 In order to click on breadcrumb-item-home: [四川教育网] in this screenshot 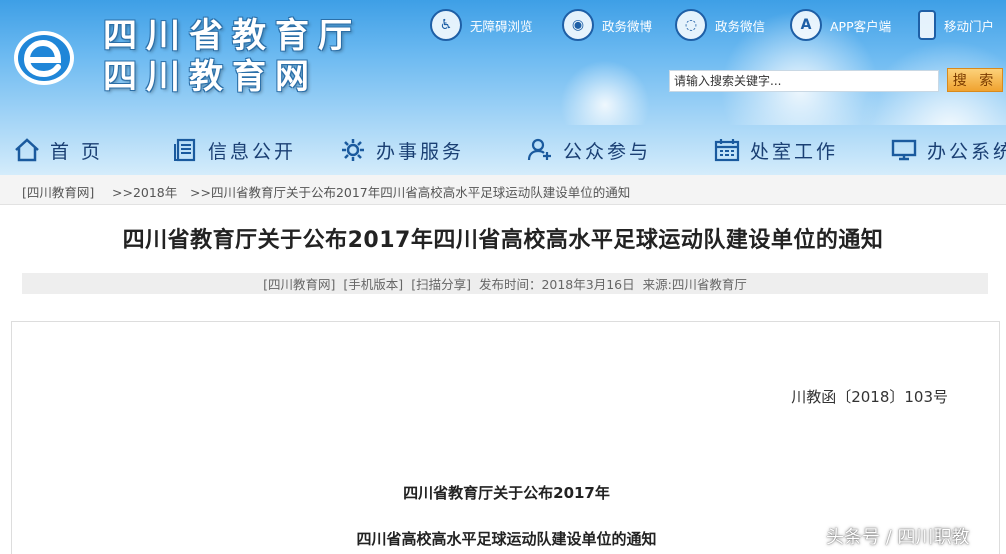, I will do `click(58, 191)`.